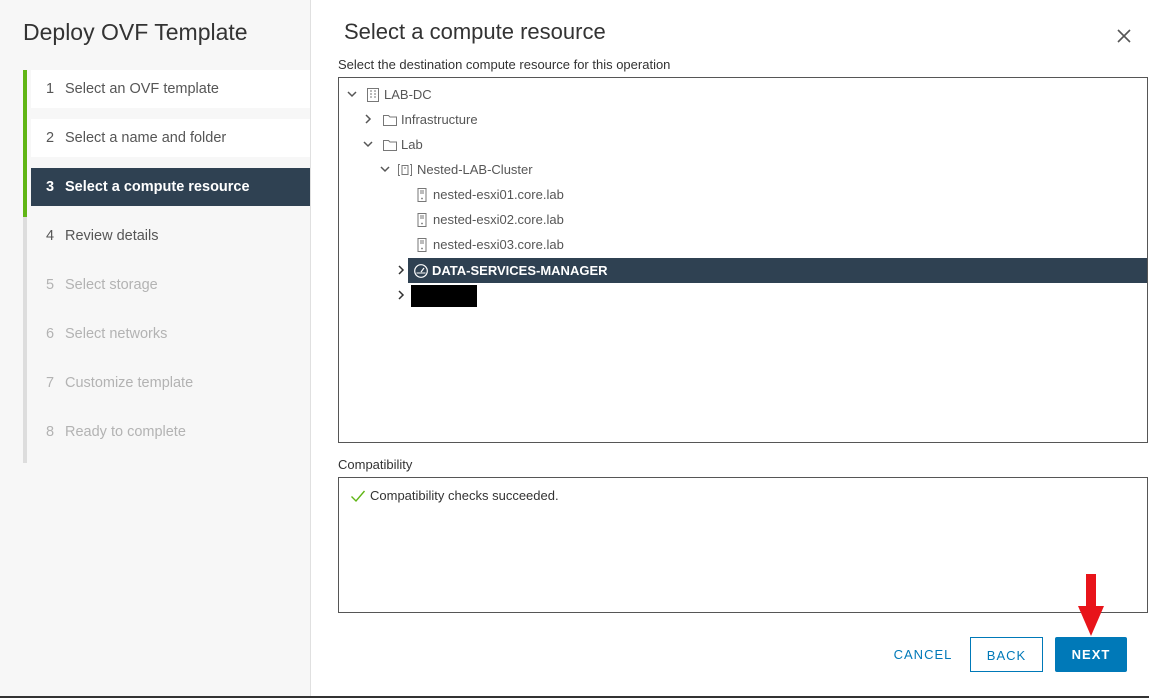 The width and height of the screenshot is (1149, 698). I want to click on redacted-tree-node, so click(444, 296).